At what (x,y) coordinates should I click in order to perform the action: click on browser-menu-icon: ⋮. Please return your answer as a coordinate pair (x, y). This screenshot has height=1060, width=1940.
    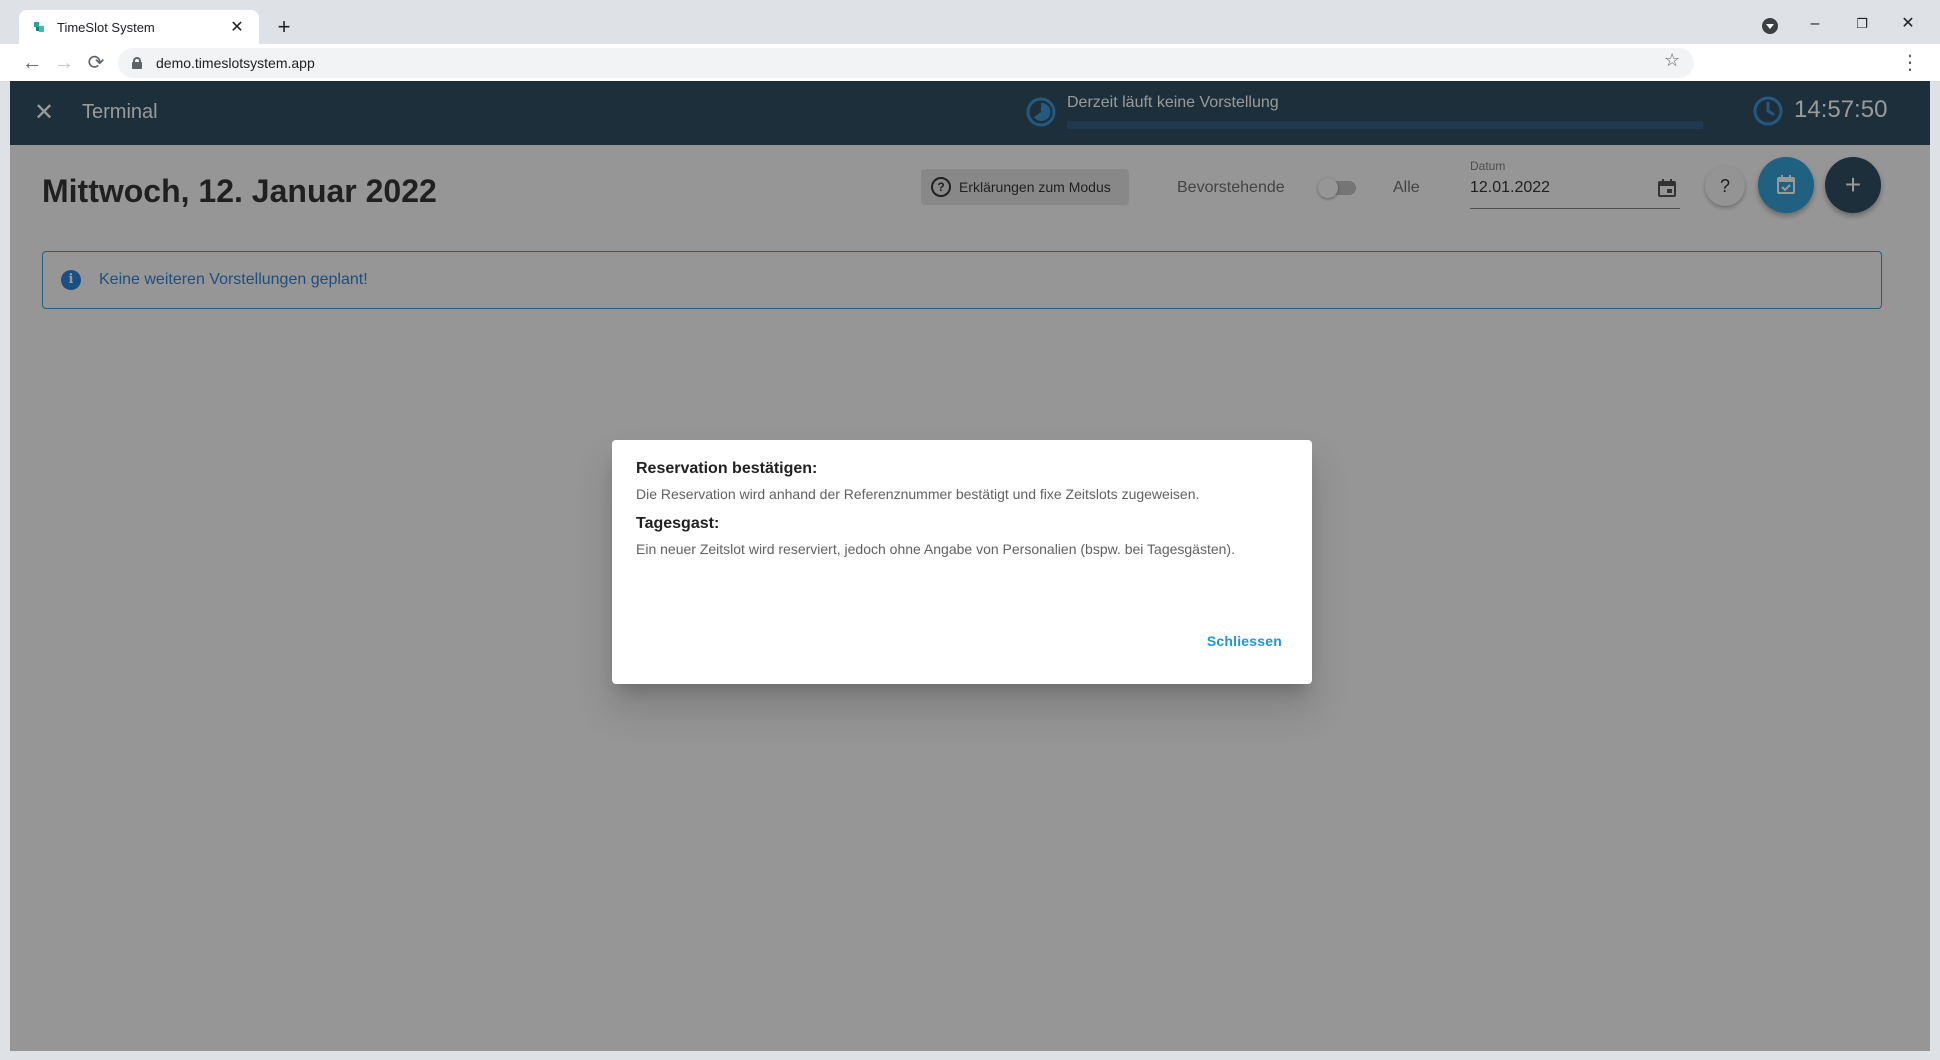
    Looking at the image, I should click on (1910, 62).